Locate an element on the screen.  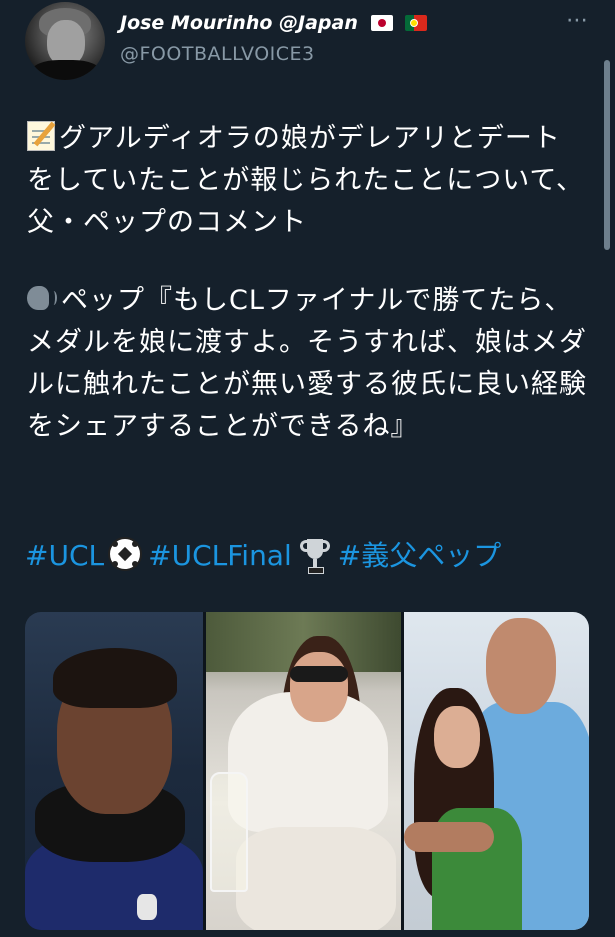
author-name-row: Jose Mourinho @Japan is located at coordinates (274, 23).